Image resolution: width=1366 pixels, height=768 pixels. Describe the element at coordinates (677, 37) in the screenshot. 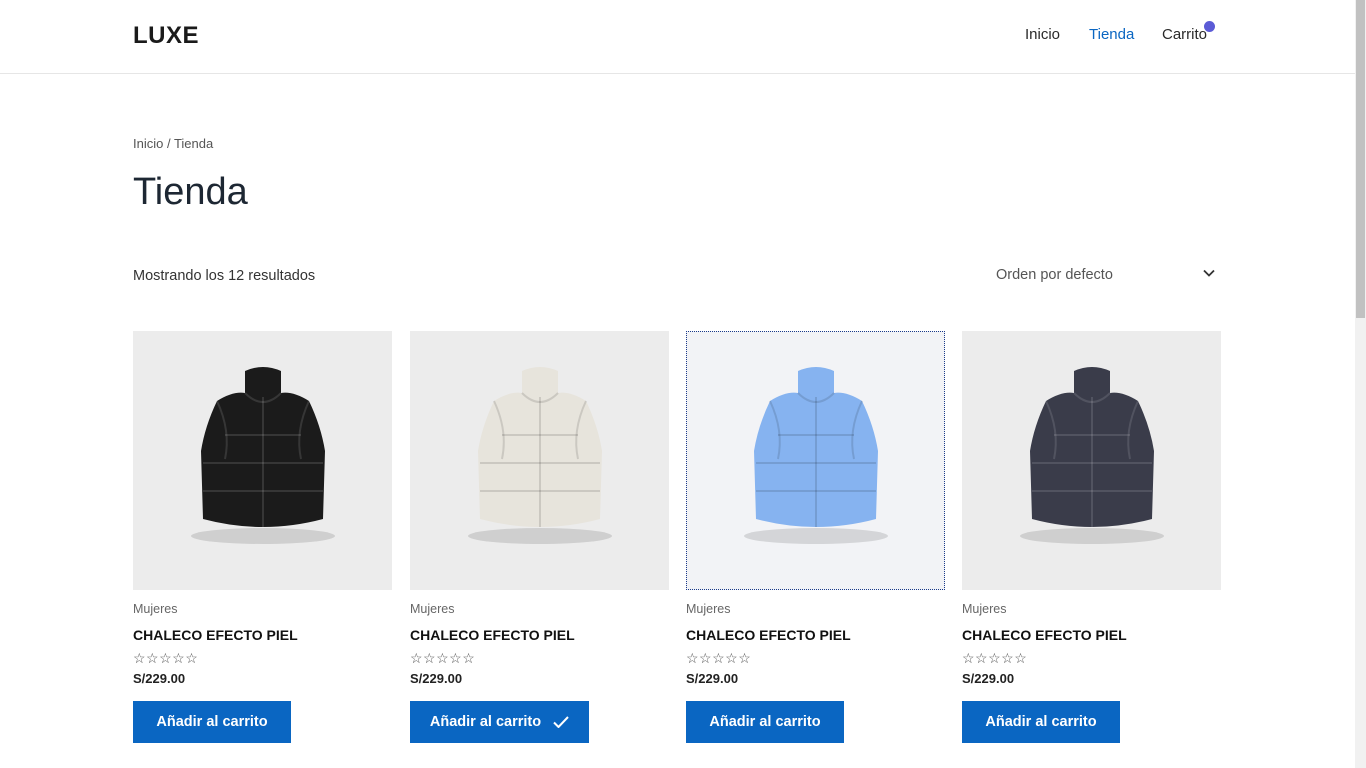

I see `site-header: LUXE Inicio Tienda Carrito` at that location.